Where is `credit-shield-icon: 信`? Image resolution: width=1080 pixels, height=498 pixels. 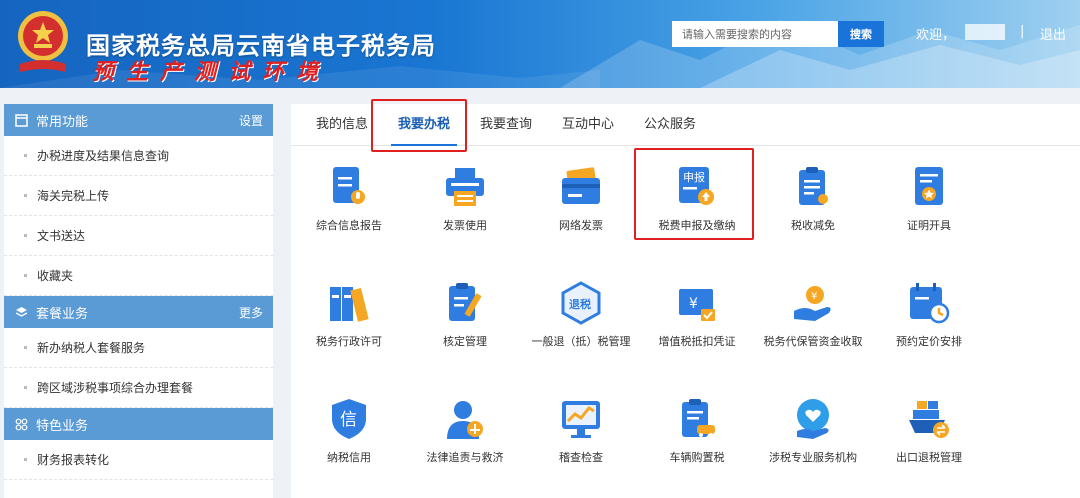 credit-shield-icon: 信 is located at coordinates (349, 419).